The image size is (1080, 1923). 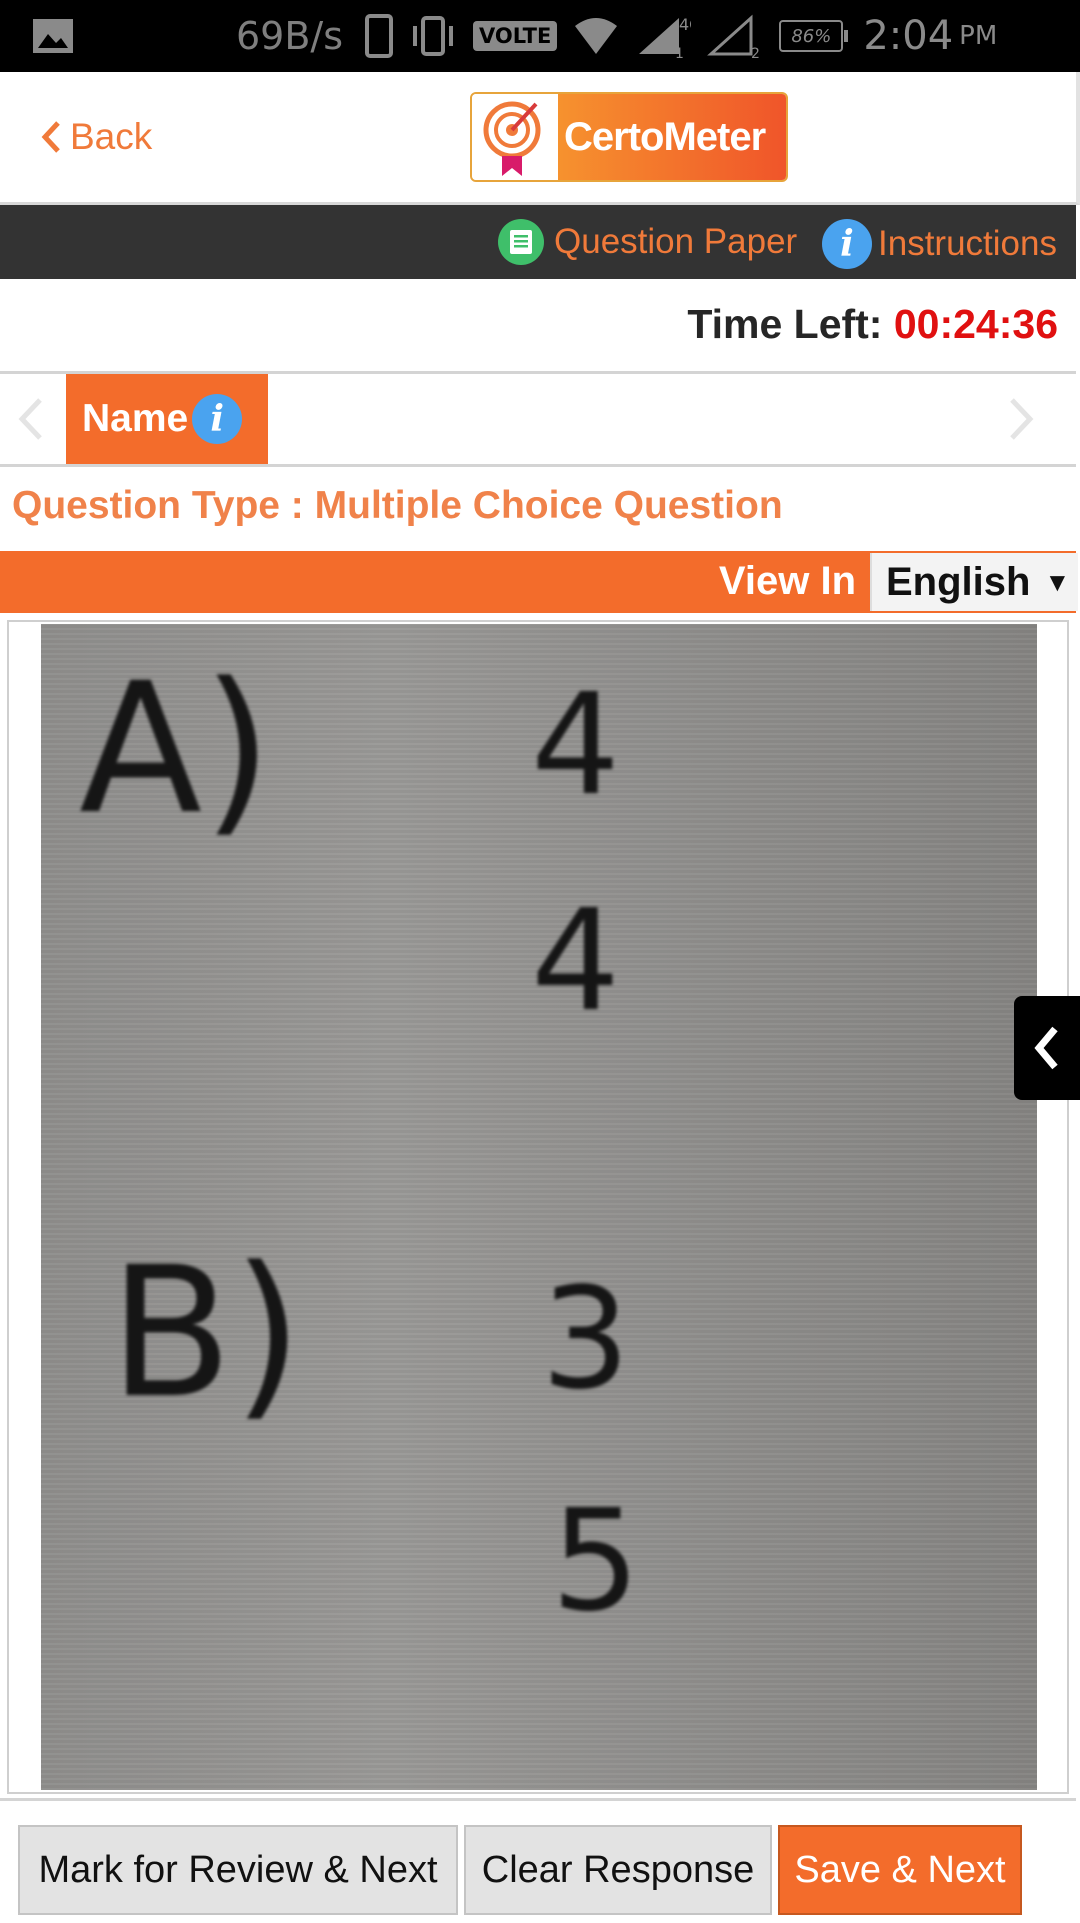 I want to click on logo-text: CertoMeter, so click(x=672, y=137).